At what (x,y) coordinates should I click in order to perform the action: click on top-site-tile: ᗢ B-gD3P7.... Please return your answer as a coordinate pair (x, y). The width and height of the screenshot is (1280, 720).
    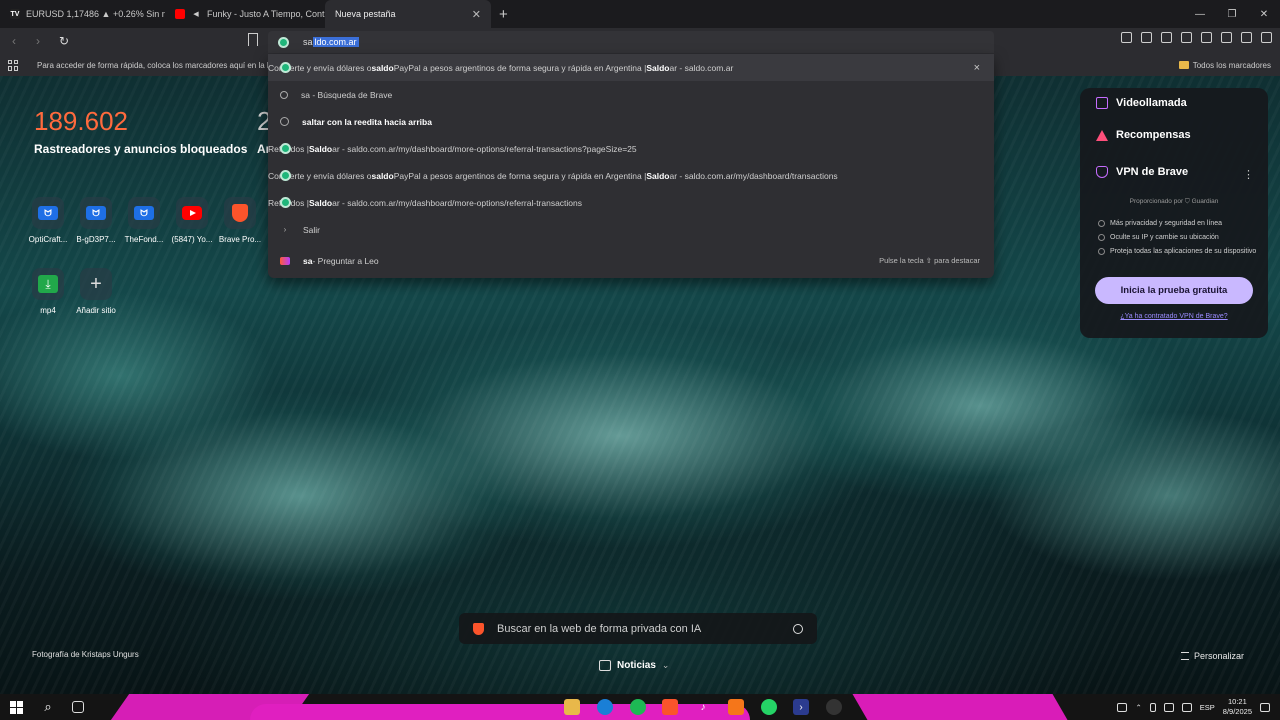
    Looking at the image, I should click on (96, 220).